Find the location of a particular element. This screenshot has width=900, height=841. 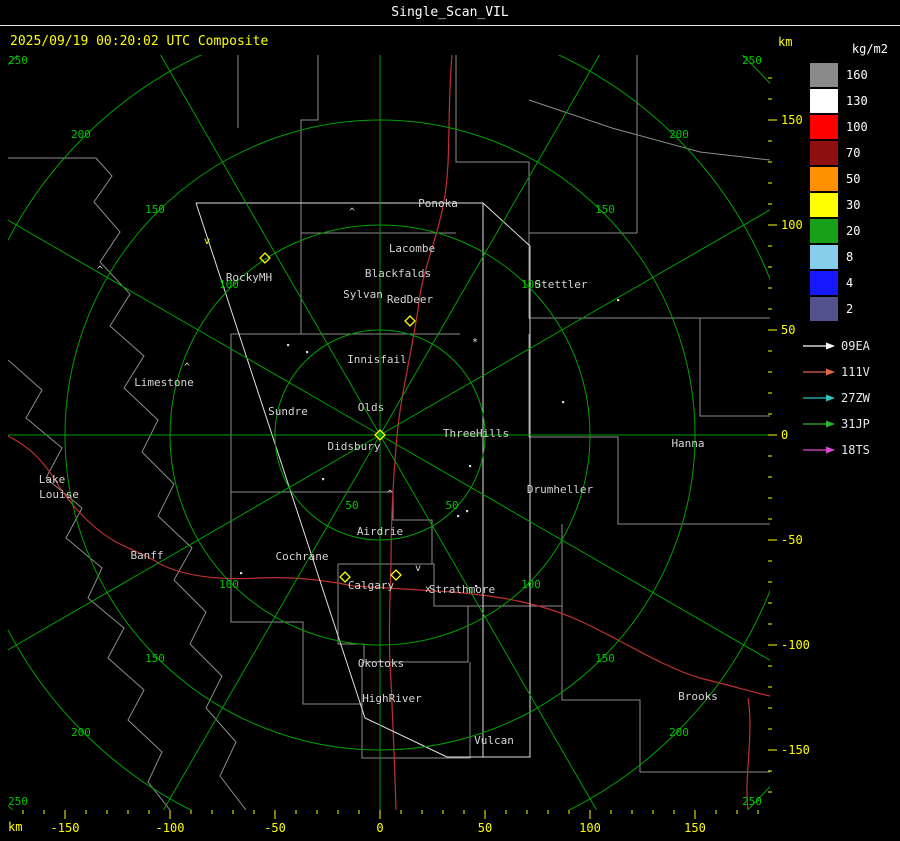

colorbar-value: 30 is located at coordinates (853, 204).